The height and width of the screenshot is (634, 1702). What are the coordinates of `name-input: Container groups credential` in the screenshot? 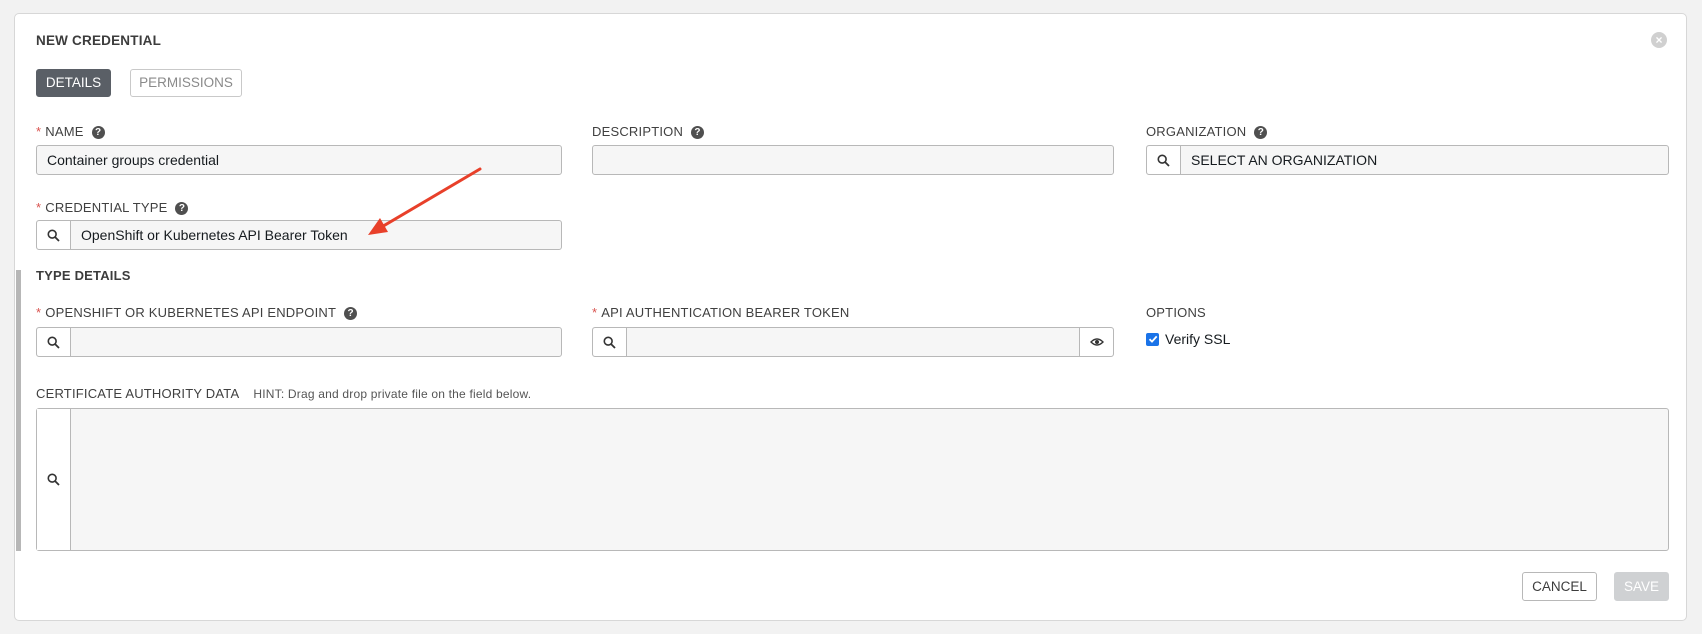 It's located at (299, 160).